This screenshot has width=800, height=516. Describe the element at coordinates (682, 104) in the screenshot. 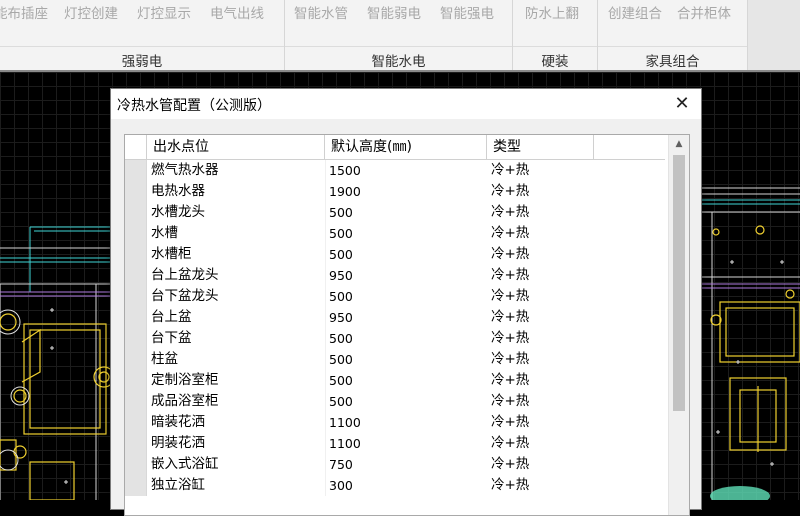

I see `close-icon: ✕` at that location.